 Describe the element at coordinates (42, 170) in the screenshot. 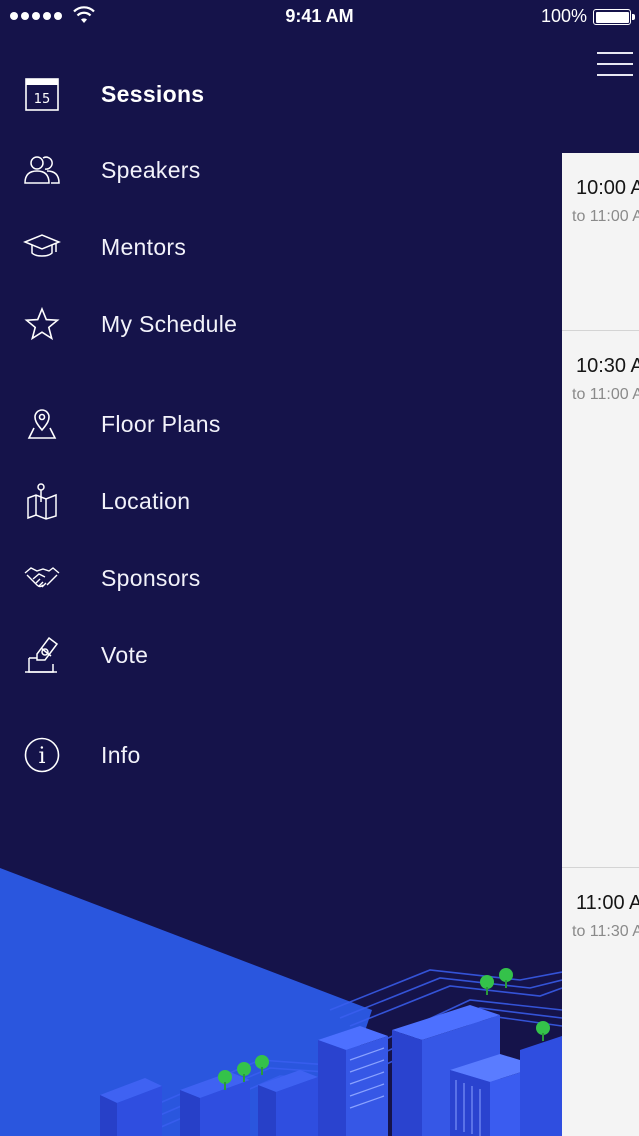

I see `people-icon` at that location.